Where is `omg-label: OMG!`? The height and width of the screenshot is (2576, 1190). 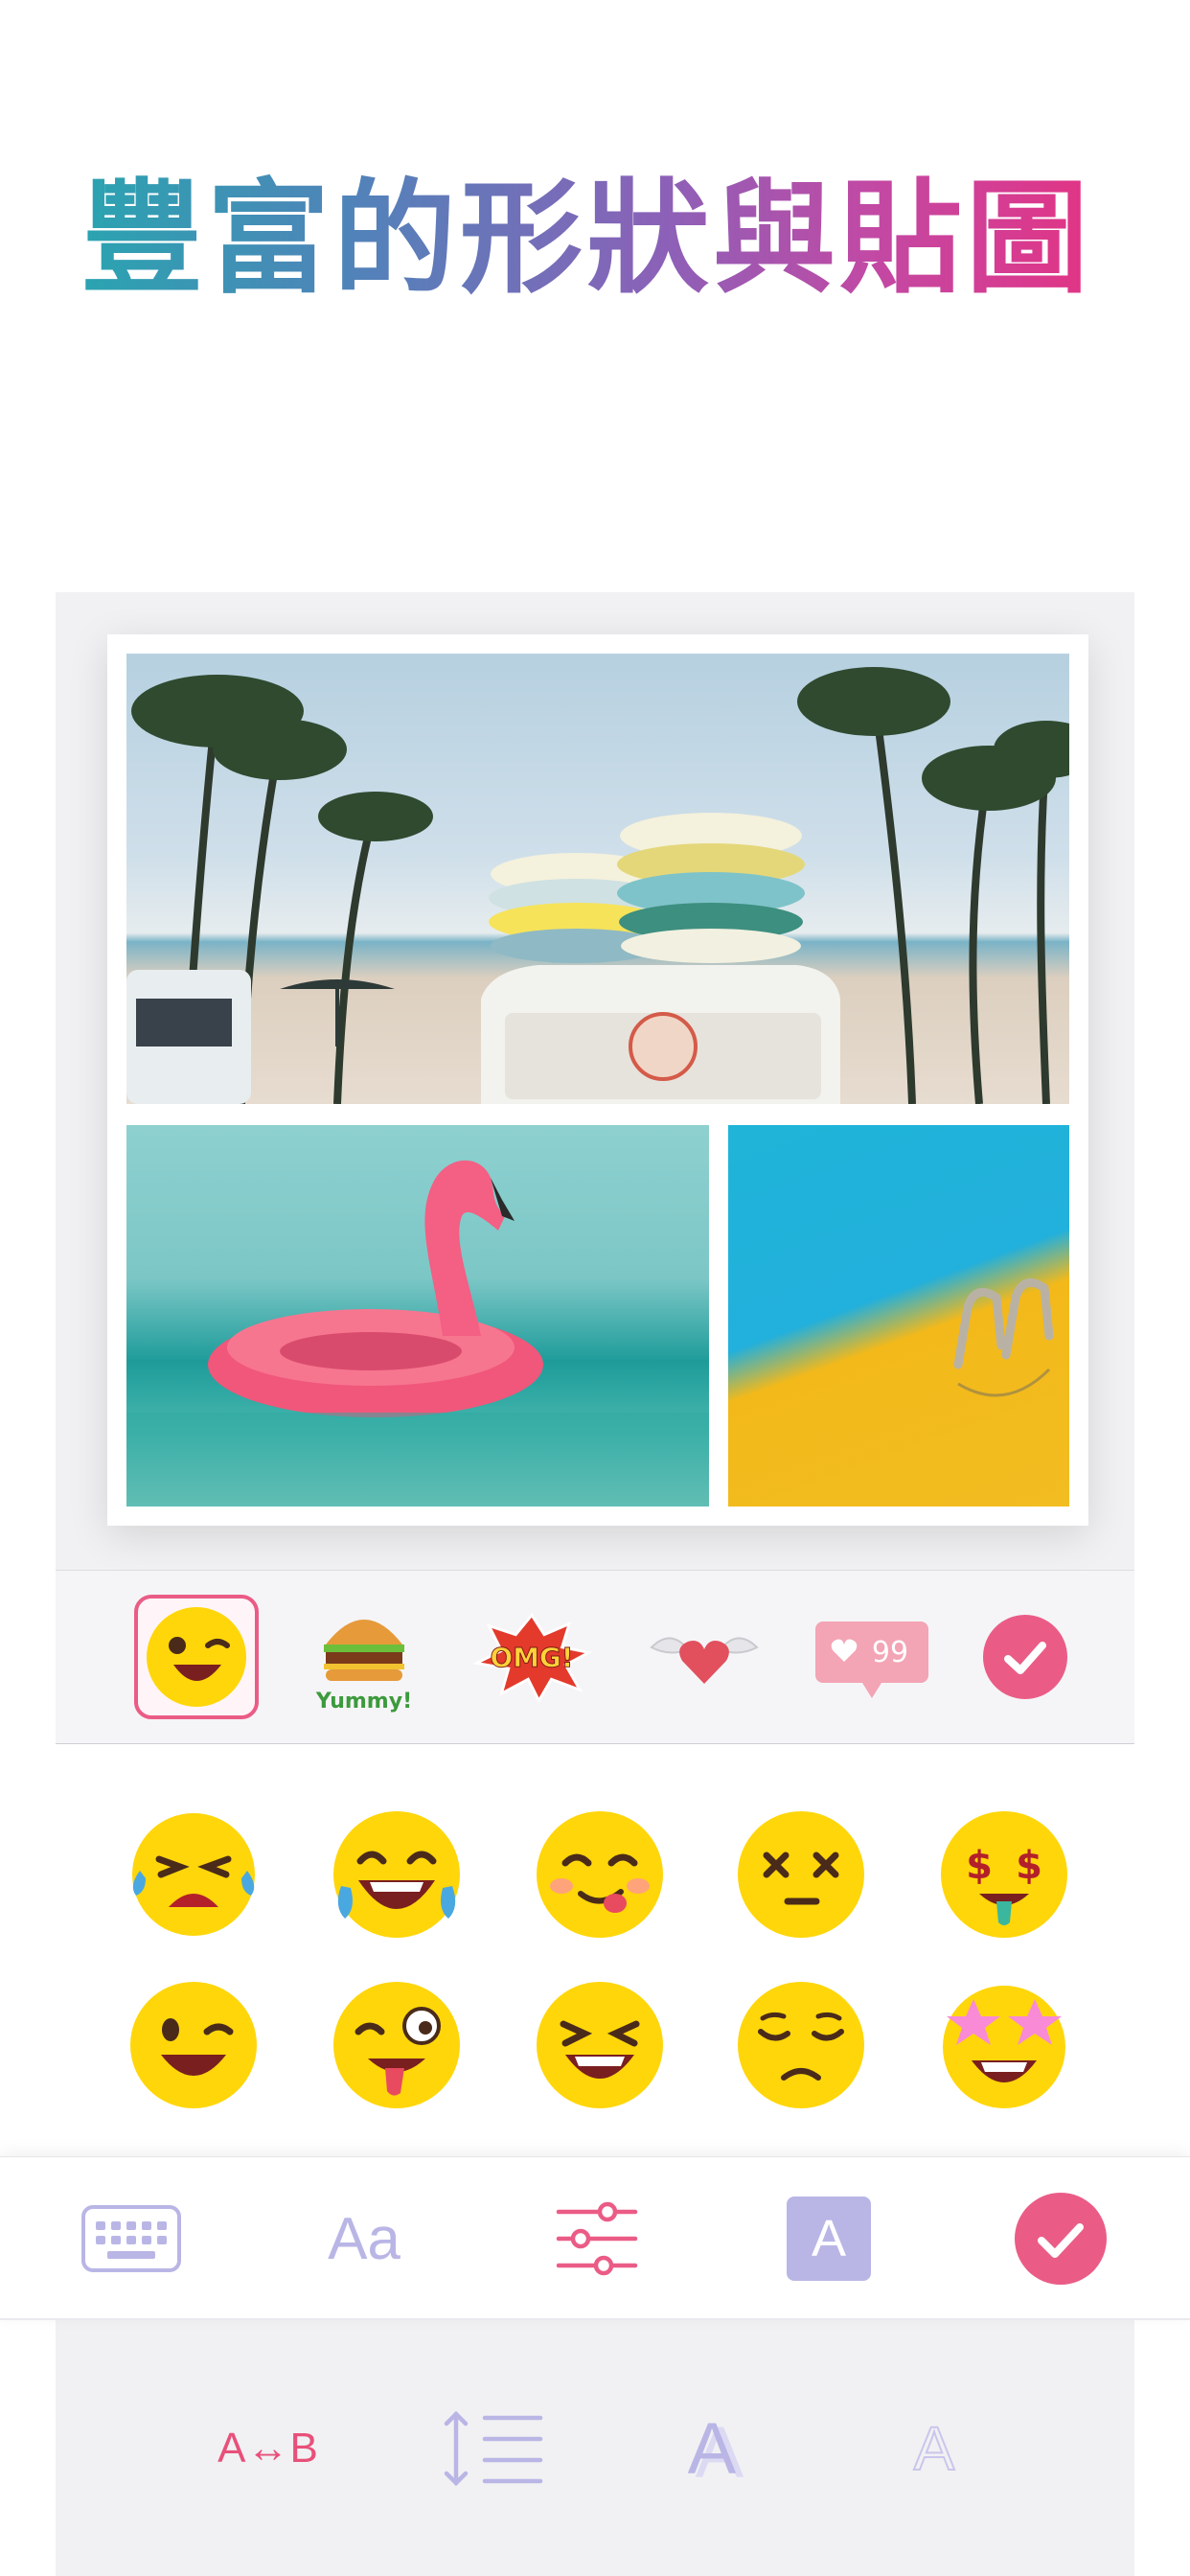
omg-label: OMG! is located at coordinates (532, 1657).